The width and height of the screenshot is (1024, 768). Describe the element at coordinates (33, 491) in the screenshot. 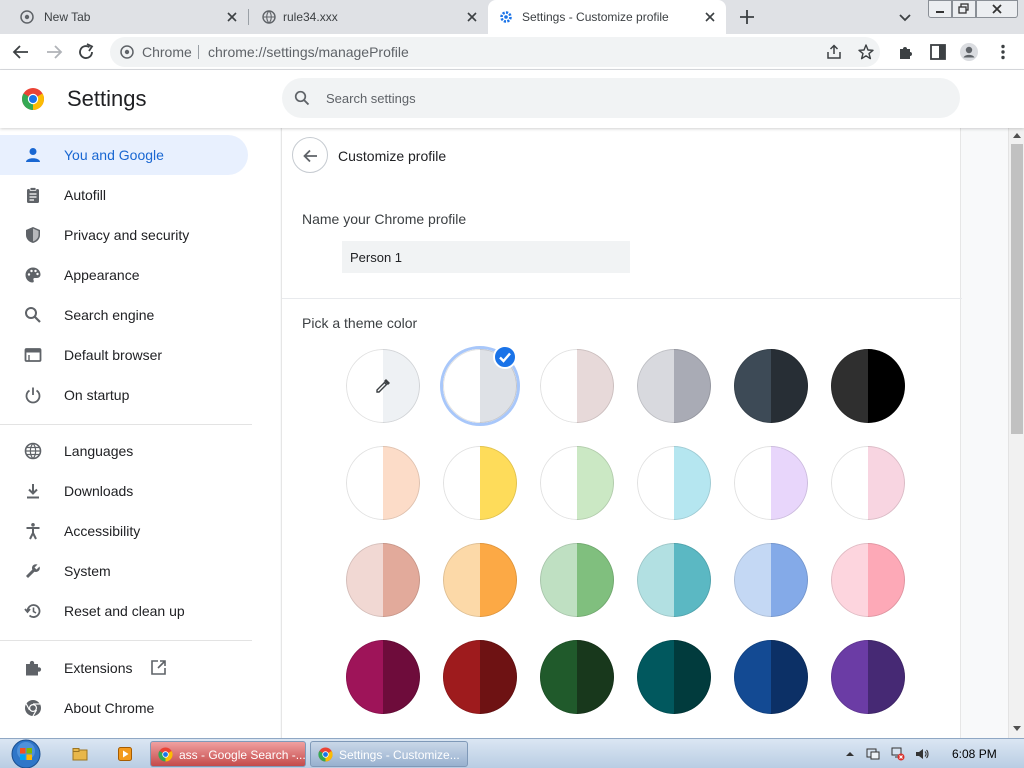

I see `download-icon` at that location.